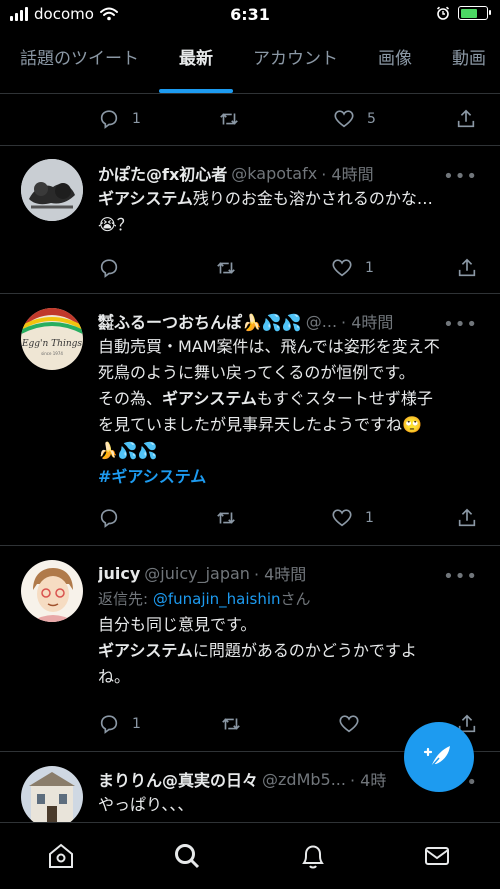  Describe the element at coordinates (436, 757) in the screenshot. I see `compose-tweet-icon` at that location.